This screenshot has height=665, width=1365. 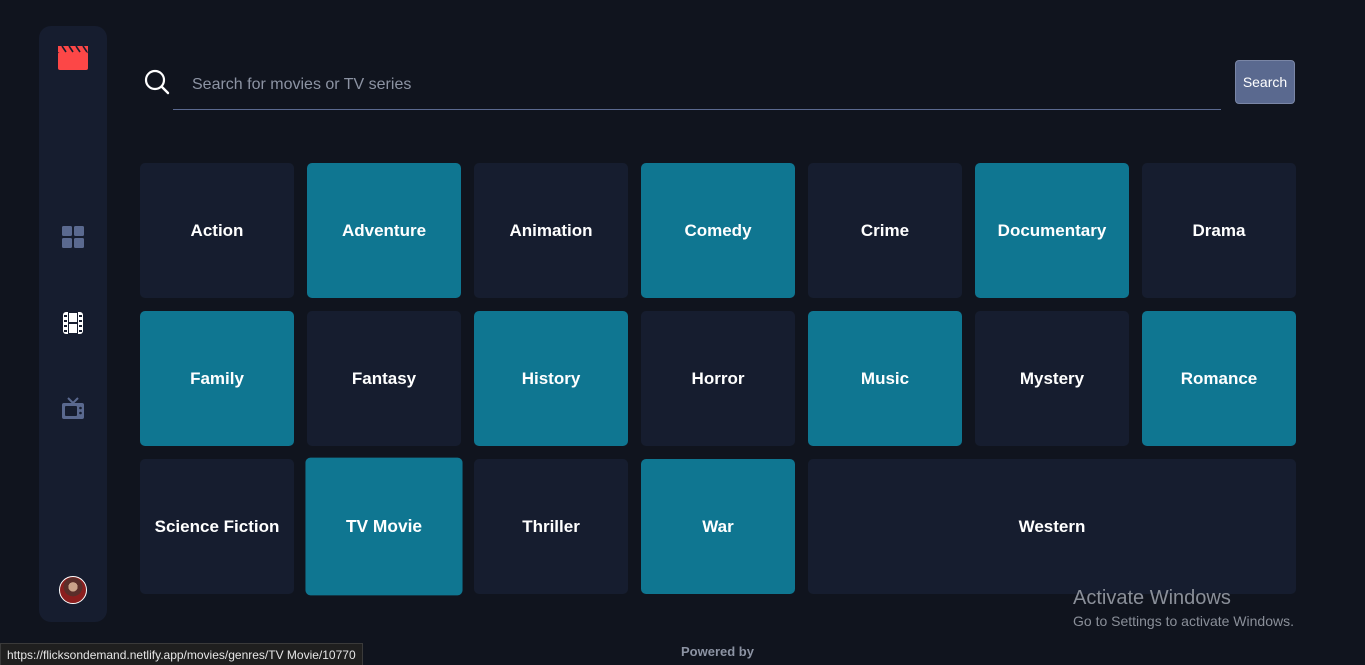 What do you see at coordinates (1219, 230) in the screenshot?
I see `genre-tile-drama: Drama` at bounding box center [1219, 230].